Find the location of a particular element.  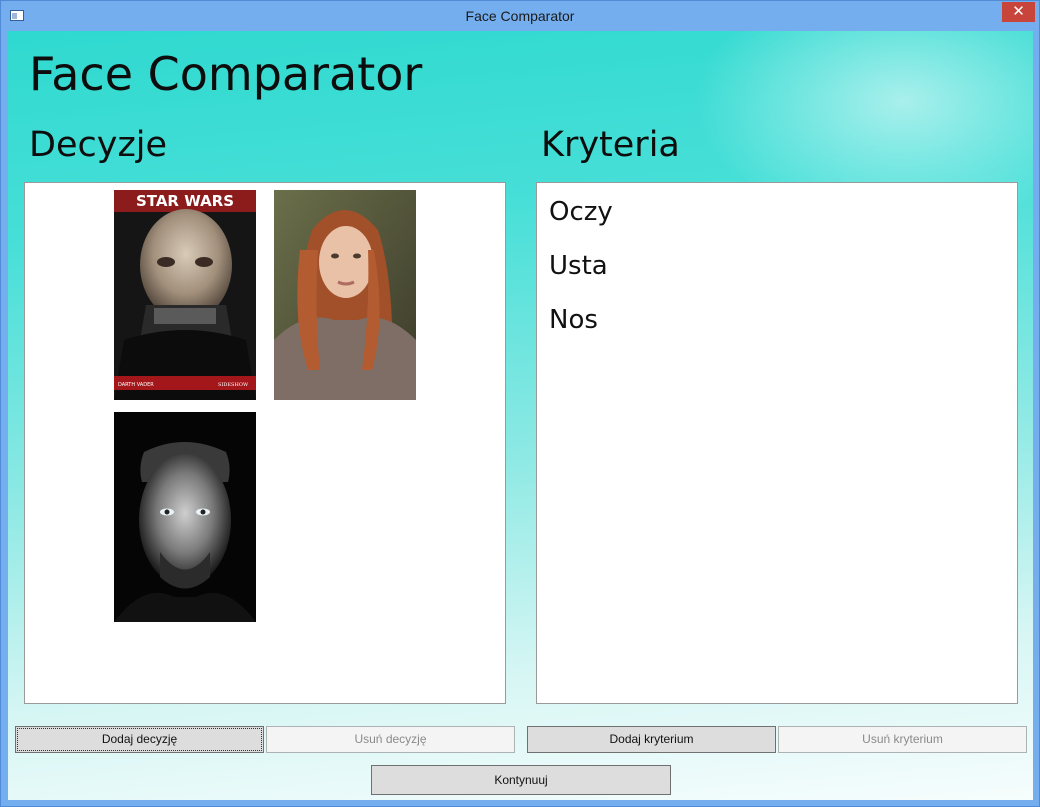

add-criterion-button: Dodaj kryterium is located at coordinates (651, 739).